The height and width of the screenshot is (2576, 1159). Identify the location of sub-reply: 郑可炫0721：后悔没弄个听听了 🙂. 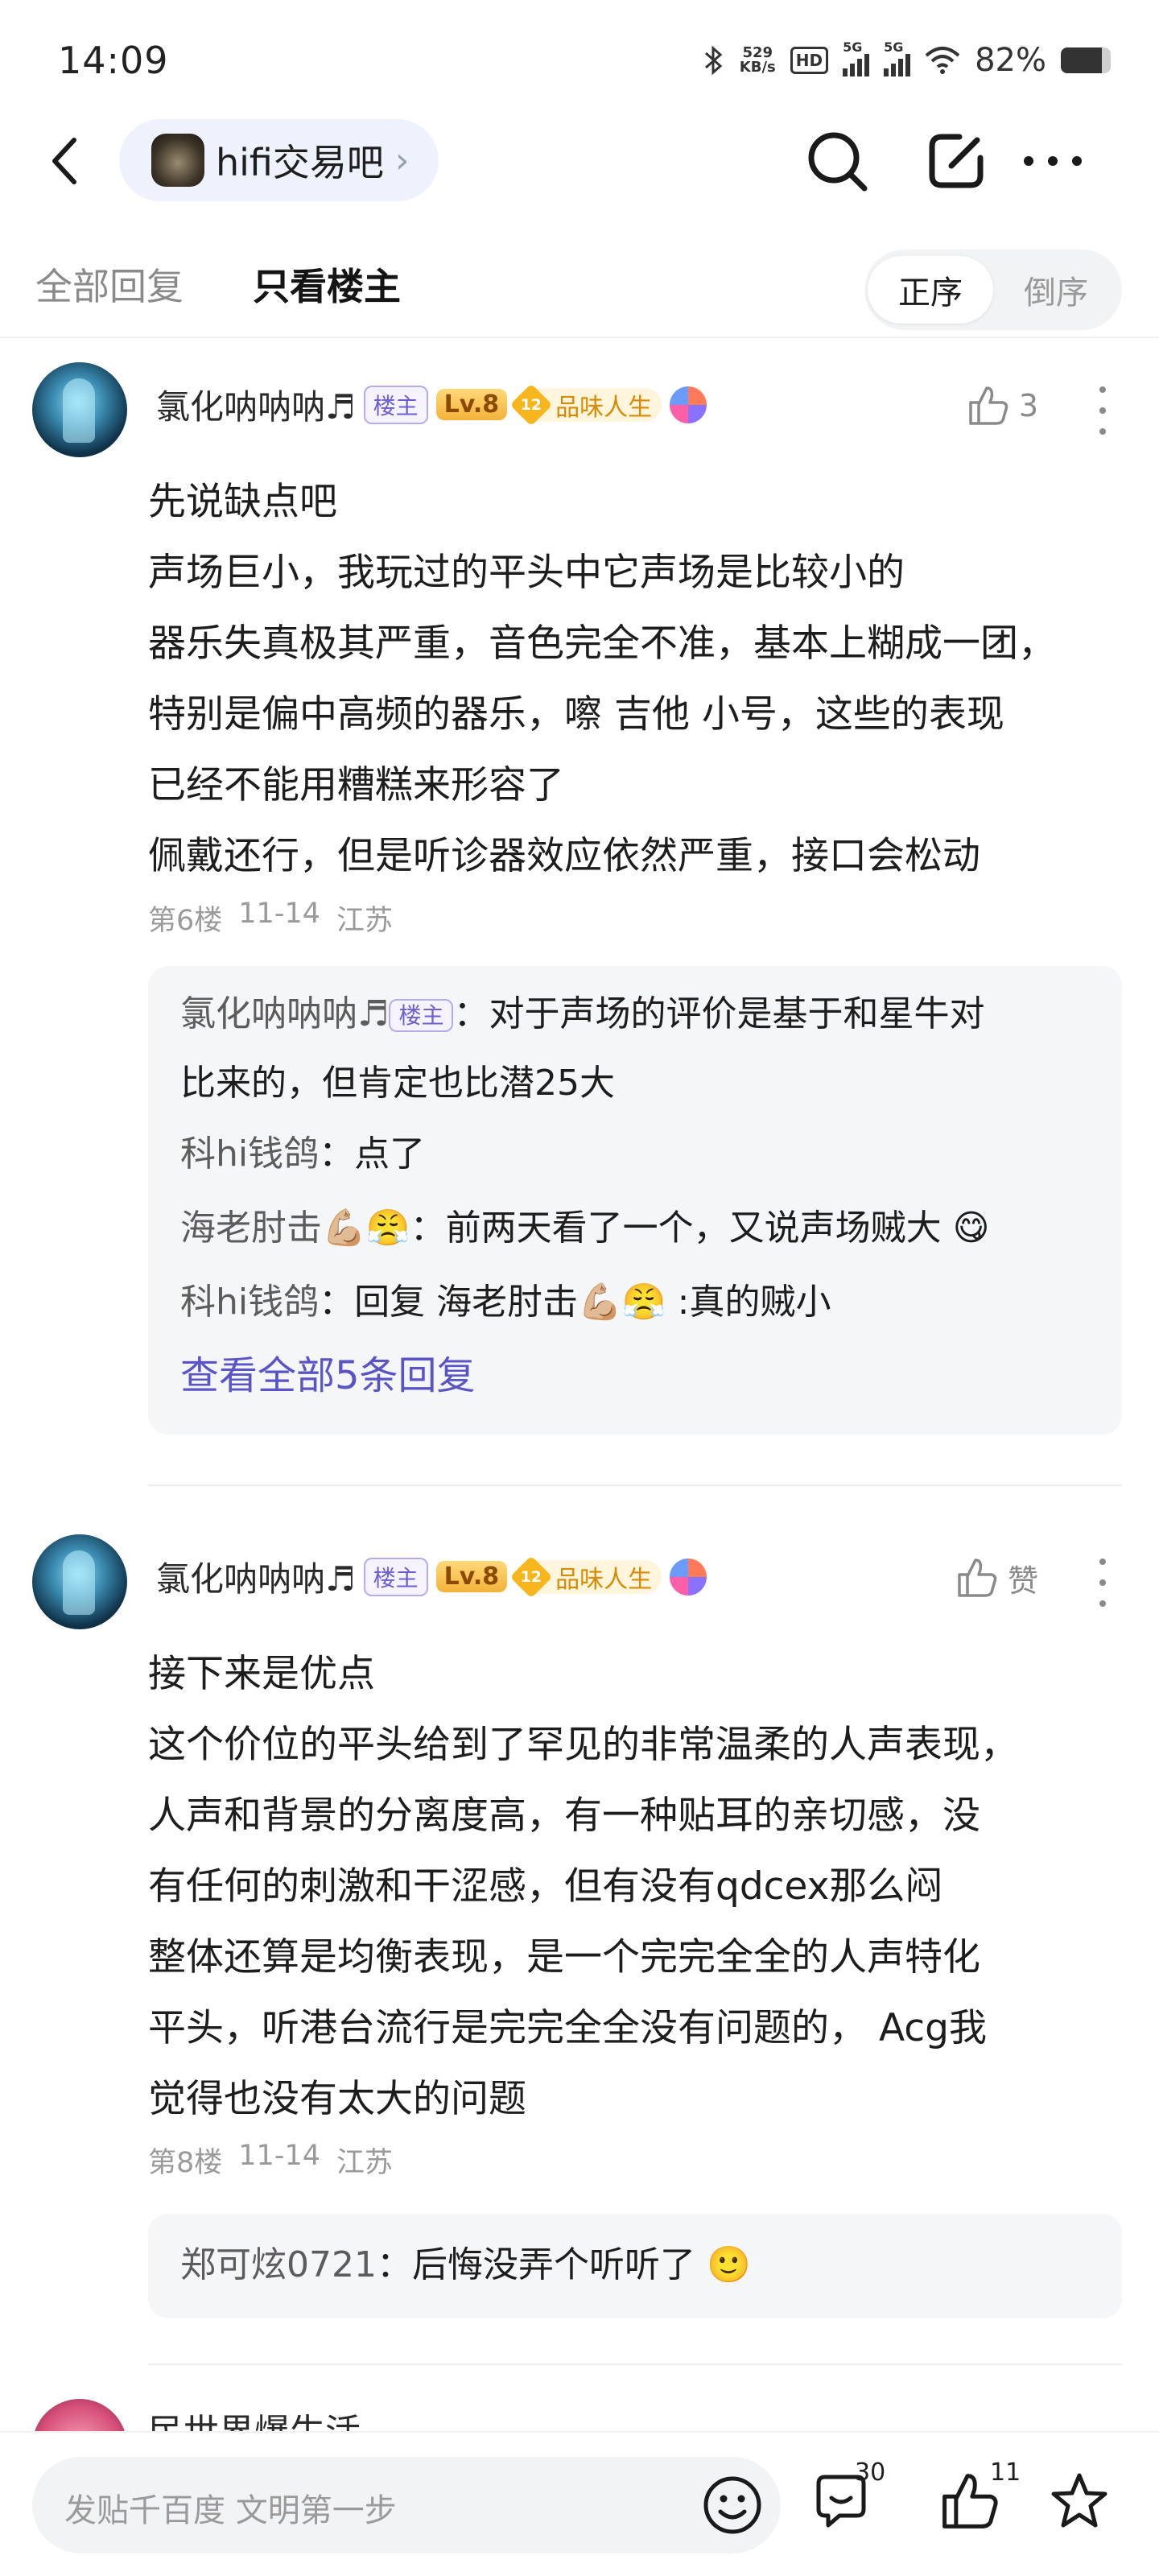
(635, 2265).